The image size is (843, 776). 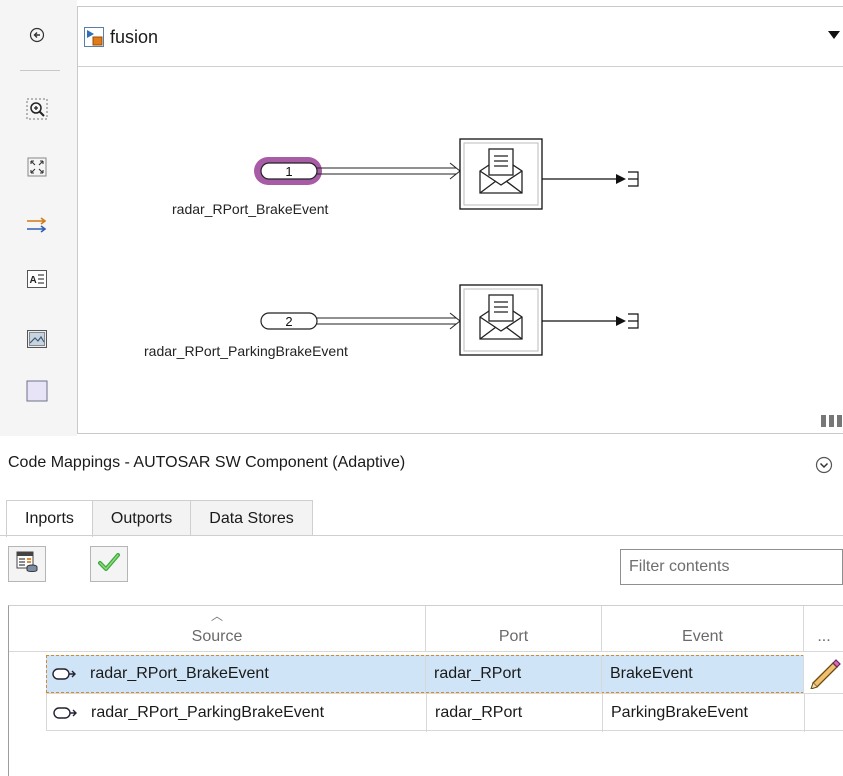 I want to click on event-cell: ParkingBrakeEvent, so click(x=703, y=713).